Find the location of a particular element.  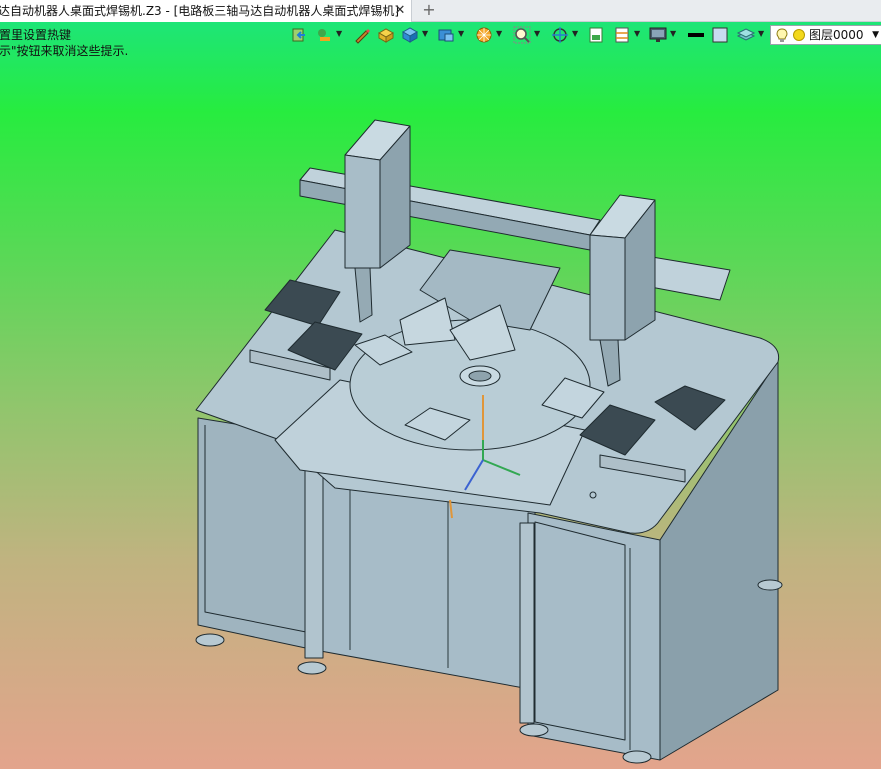

right-cabinet-front is located at coordinates (594, 636).